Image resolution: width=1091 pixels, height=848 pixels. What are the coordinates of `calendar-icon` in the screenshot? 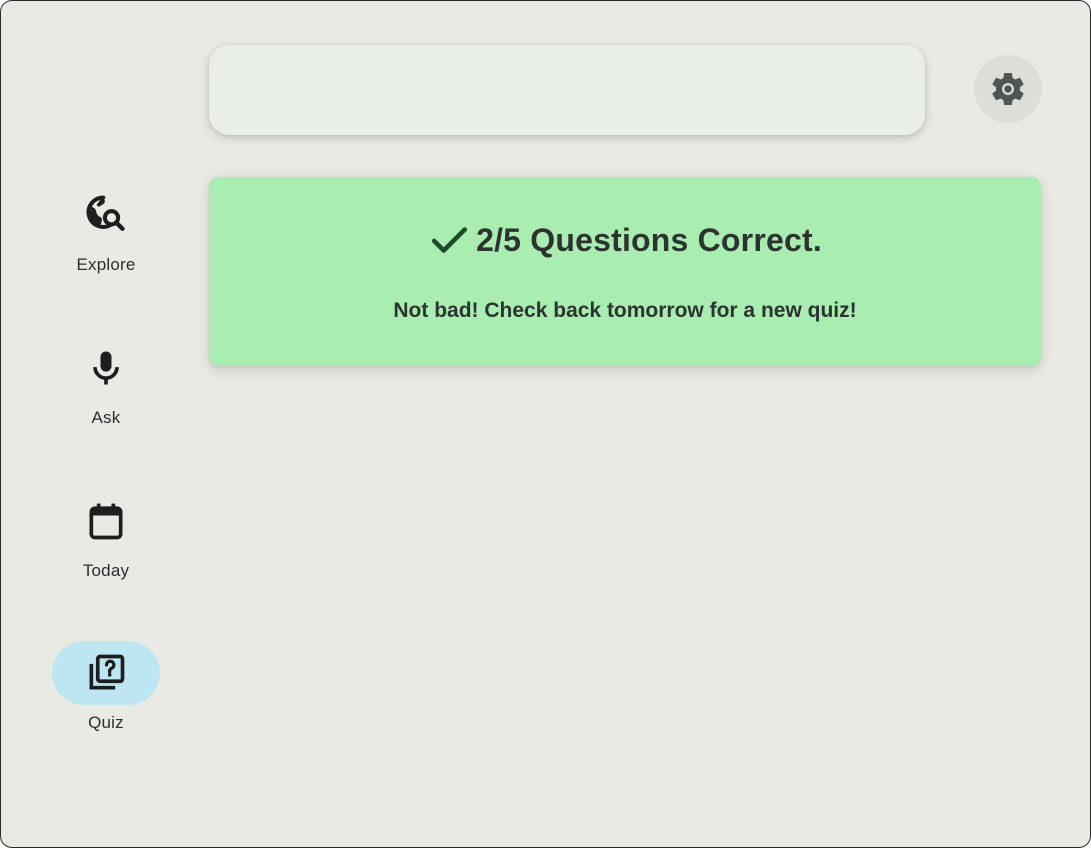 It's located at (106, 521).